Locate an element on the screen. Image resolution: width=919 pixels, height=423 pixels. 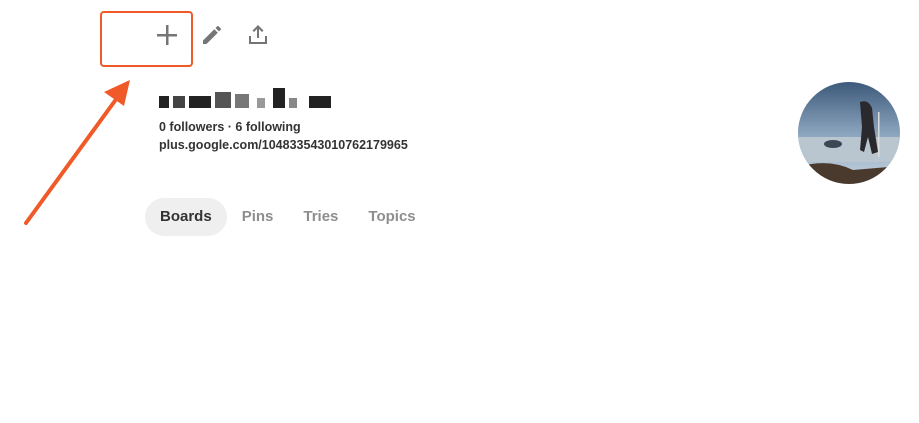
plus-icon is located at coordinates (167, 35).